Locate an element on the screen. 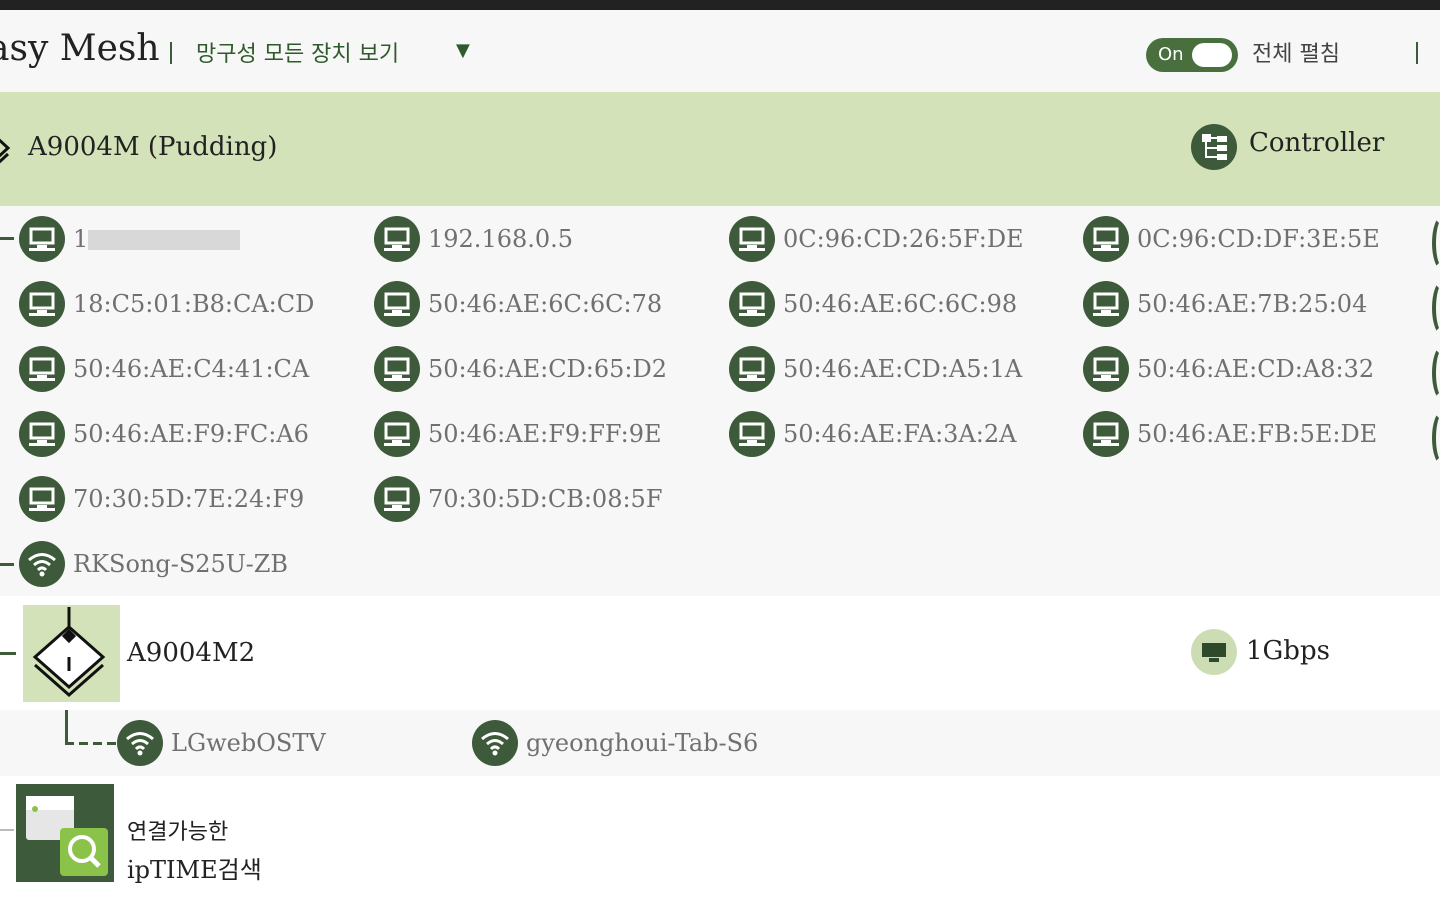 The image size is (1440, 922). client-label: 50:46:AE:FB:5E:DE is located at coordinates (1257, 434).